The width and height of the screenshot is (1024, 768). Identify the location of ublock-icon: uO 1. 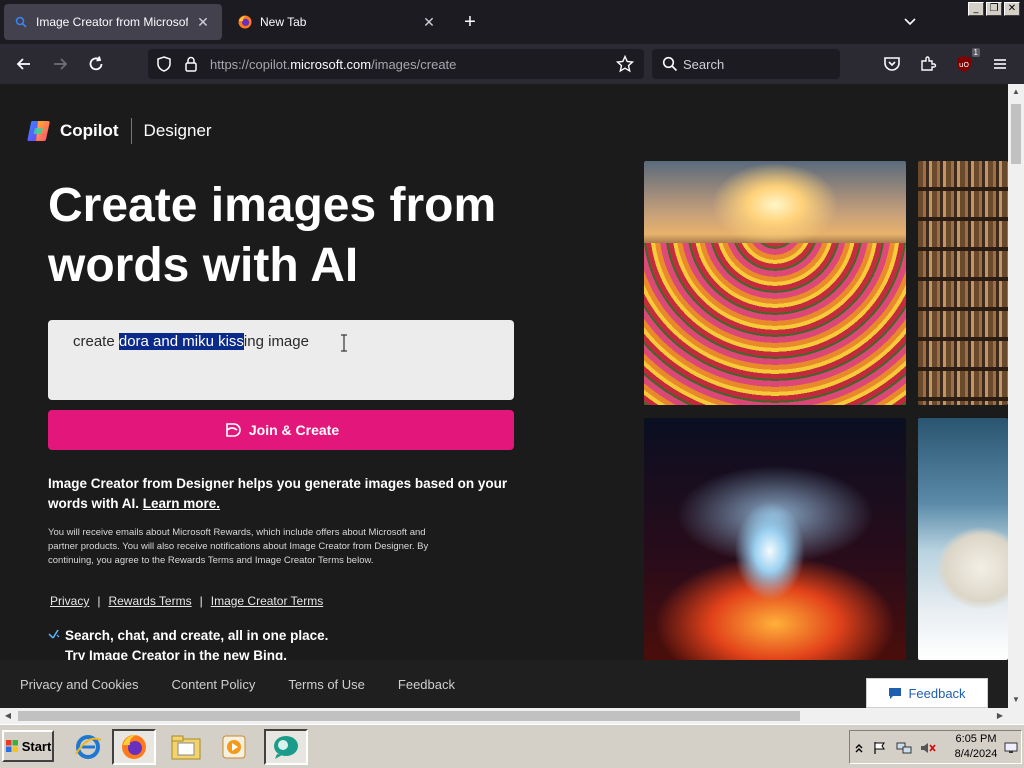
(966, 62).